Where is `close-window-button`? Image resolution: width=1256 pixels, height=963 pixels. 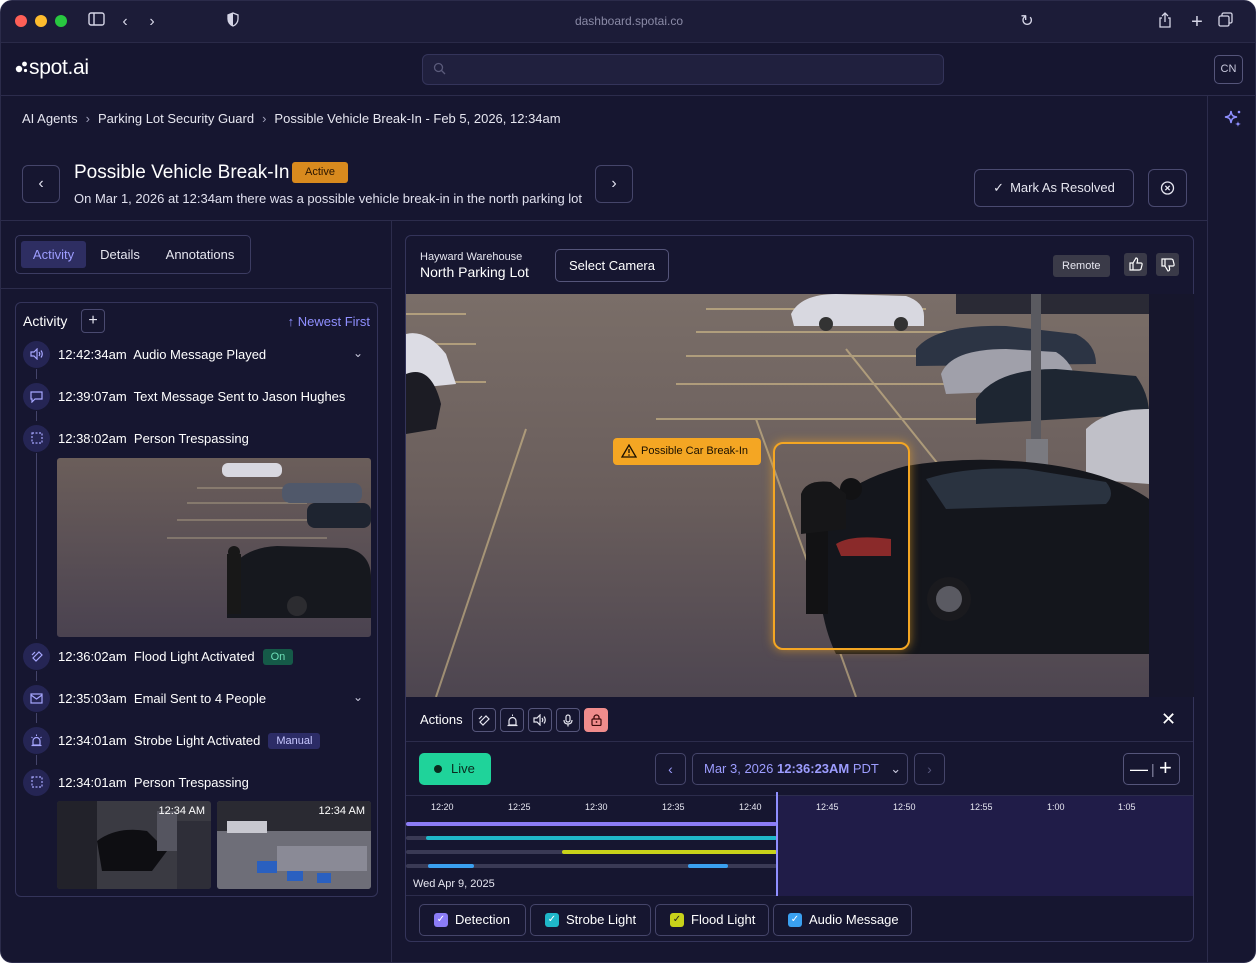
close-window-button is located at coordinates (21, 21).